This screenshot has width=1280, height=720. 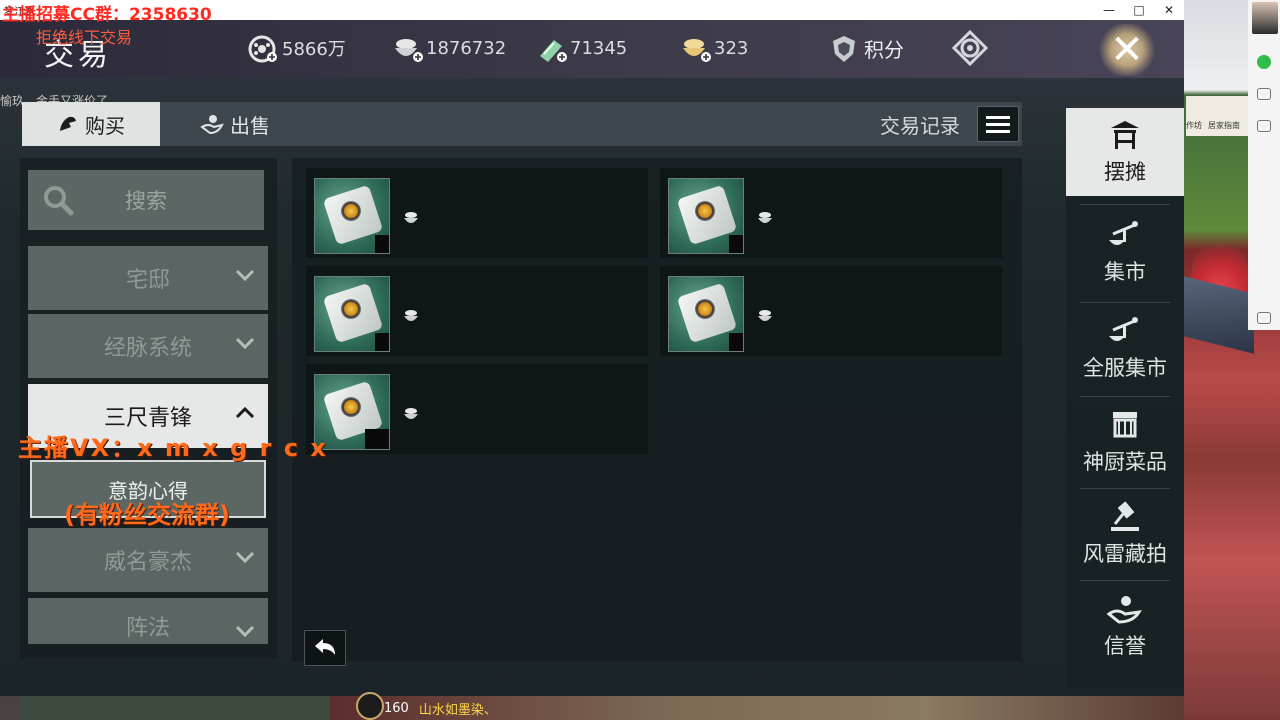 I want to click on close-icon: ✕, so click(x=1127, y=50).